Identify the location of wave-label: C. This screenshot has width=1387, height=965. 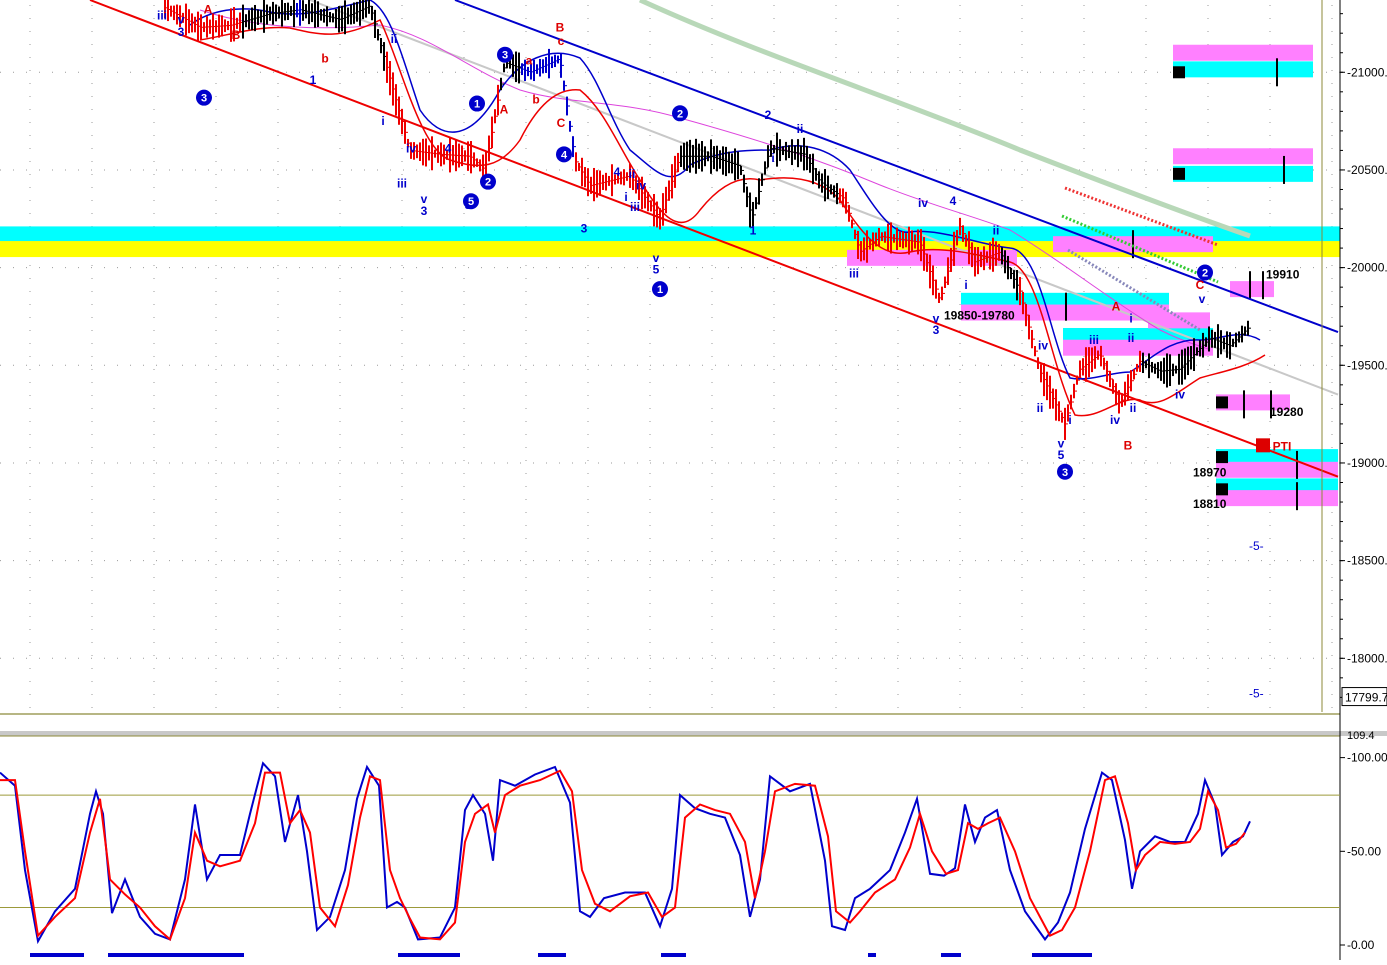
(561, 123).